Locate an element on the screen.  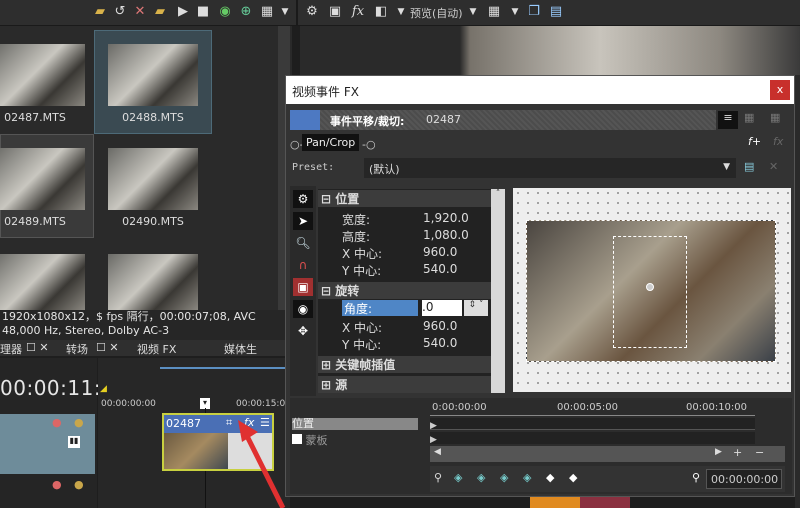
prop-height: 高度: 1,080.0 is located at coordinates (410, 236).